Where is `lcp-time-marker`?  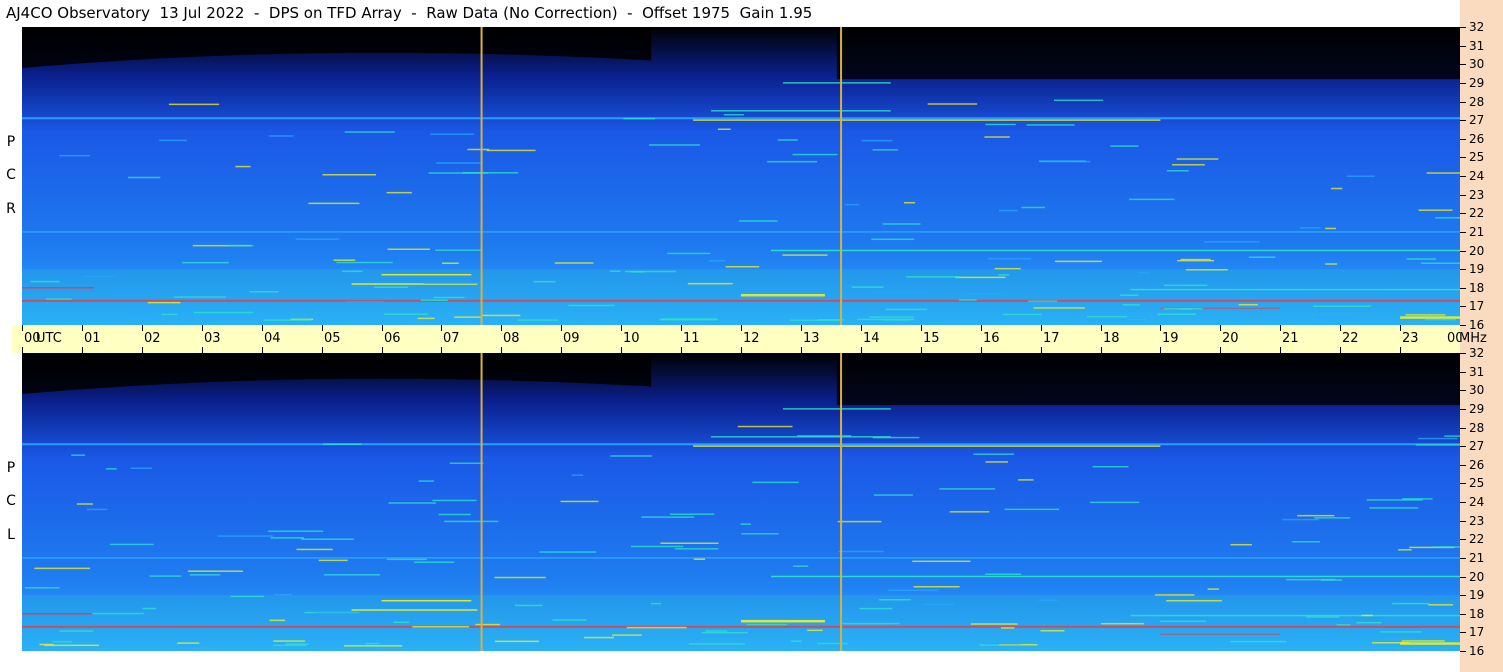
lcp-time-marker is located at coordinates (841, 502).